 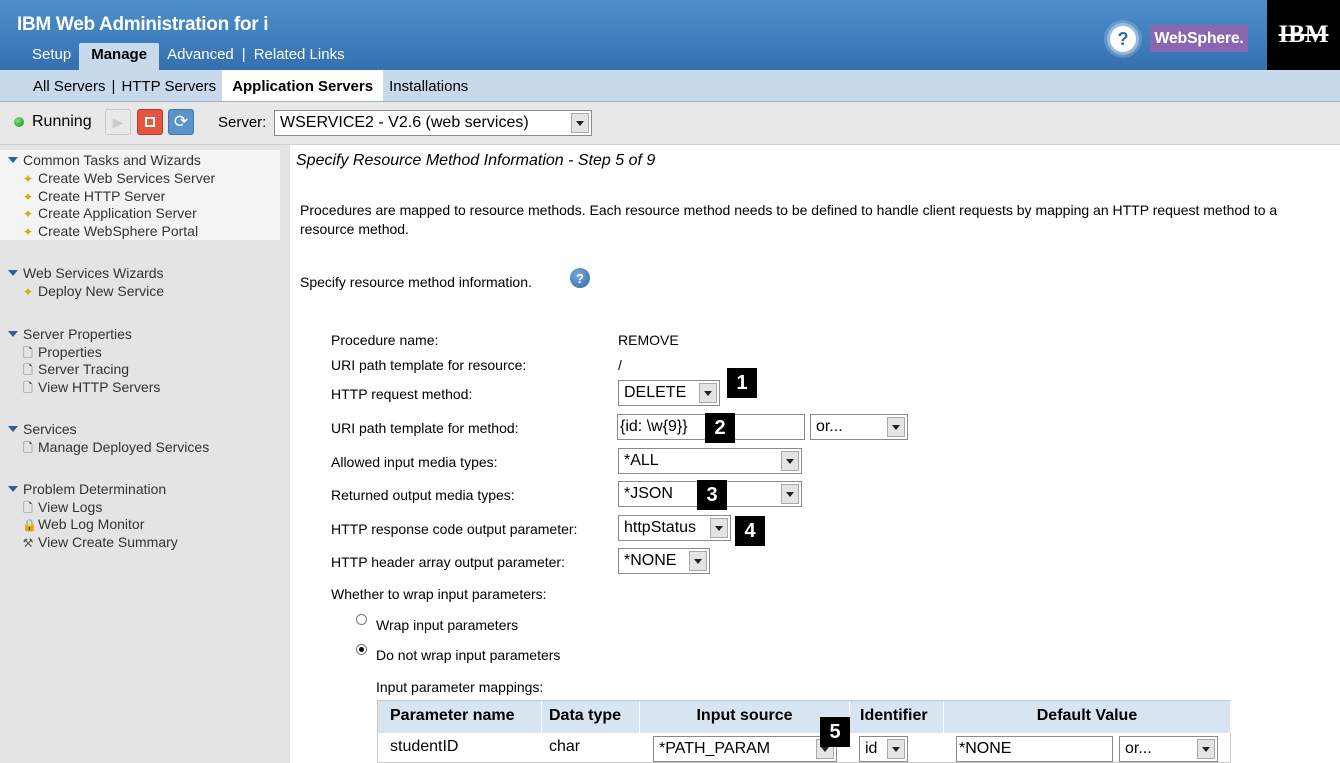 I want to click on sidebar-group-services: Services 🗋 Manage Deployed Services, so click(x=140, y=441).